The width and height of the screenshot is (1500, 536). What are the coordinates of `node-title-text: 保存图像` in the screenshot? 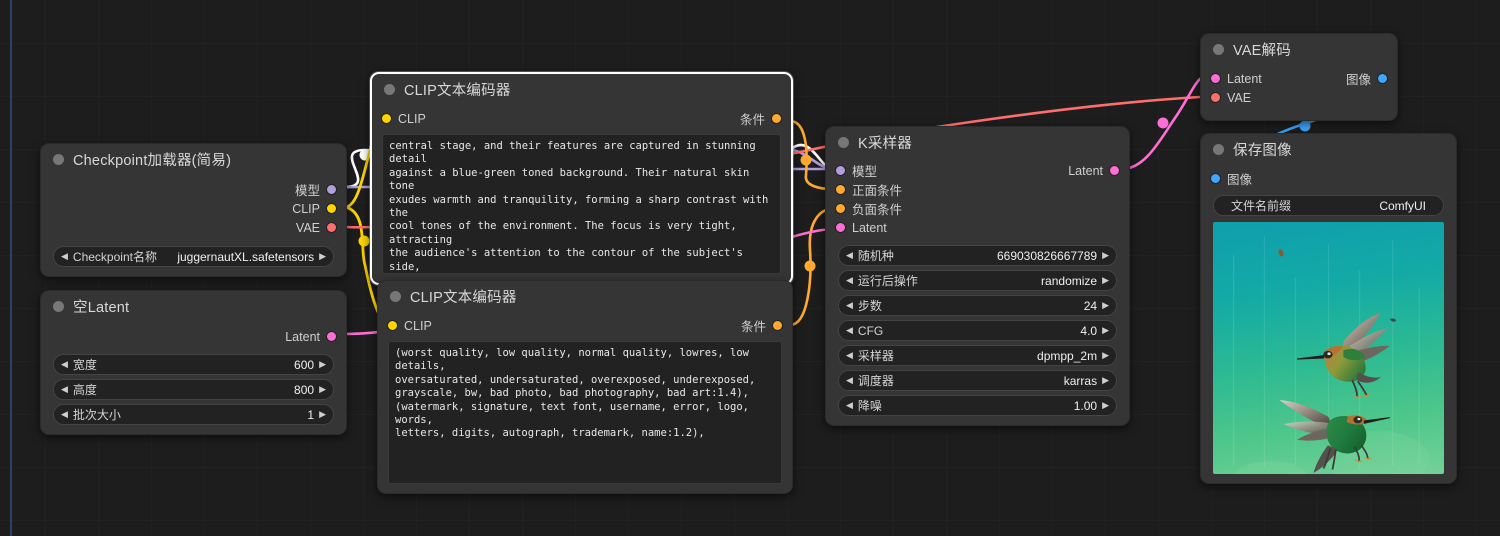 It's located at (1262, 150).